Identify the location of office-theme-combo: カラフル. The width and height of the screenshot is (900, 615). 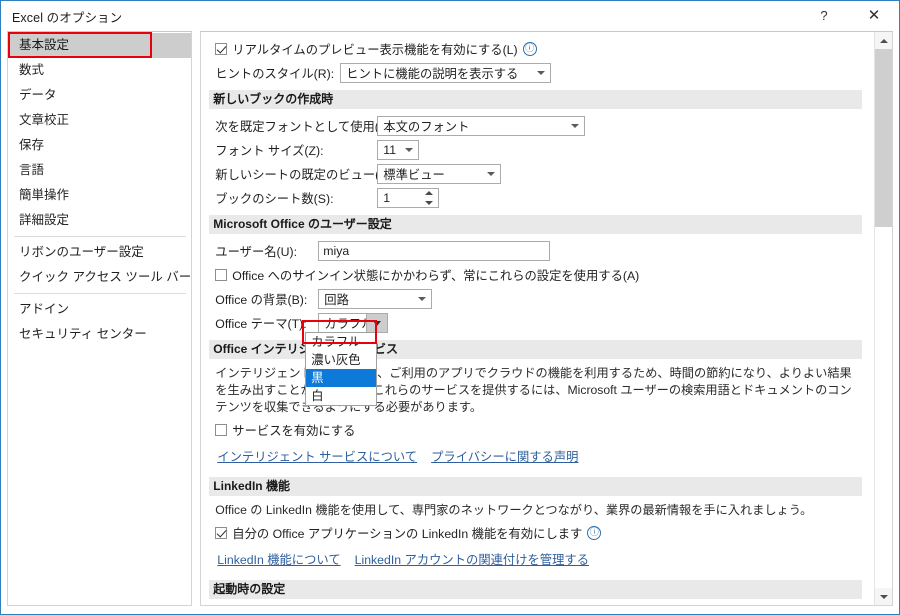
(353, 323).